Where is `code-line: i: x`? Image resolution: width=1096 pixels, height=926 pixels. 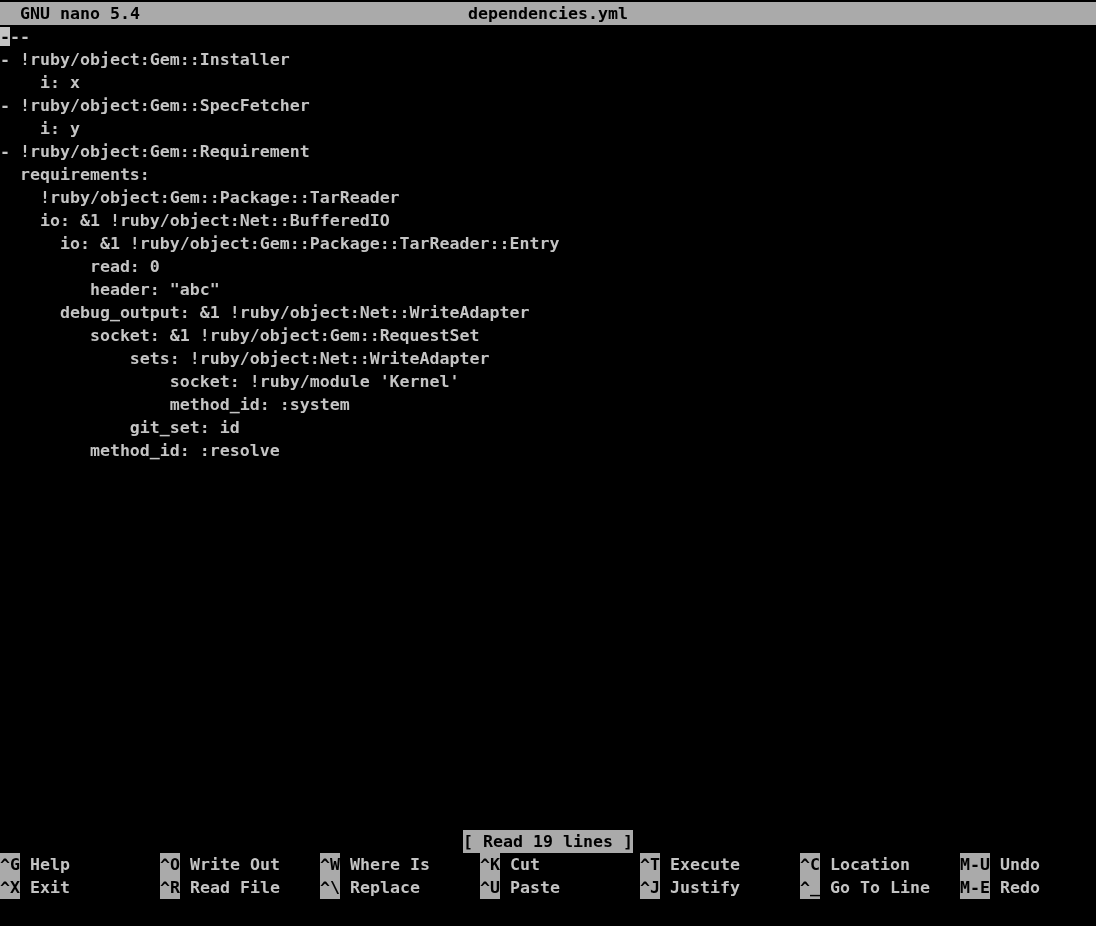
code-line: i: x is located at coordinates (59, 83).